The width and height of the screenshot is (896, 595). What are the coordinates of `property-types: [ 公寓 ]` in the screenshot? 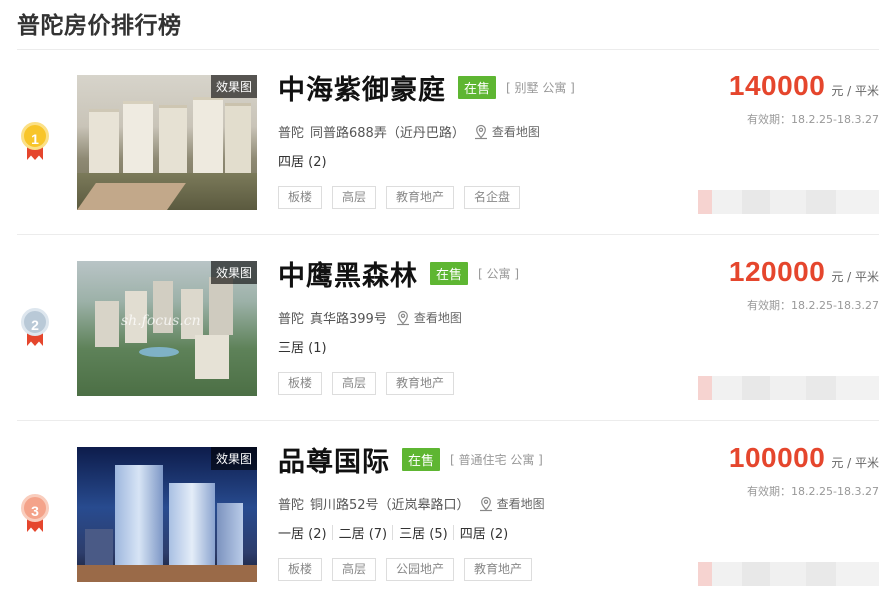 It's located at (499, 273).